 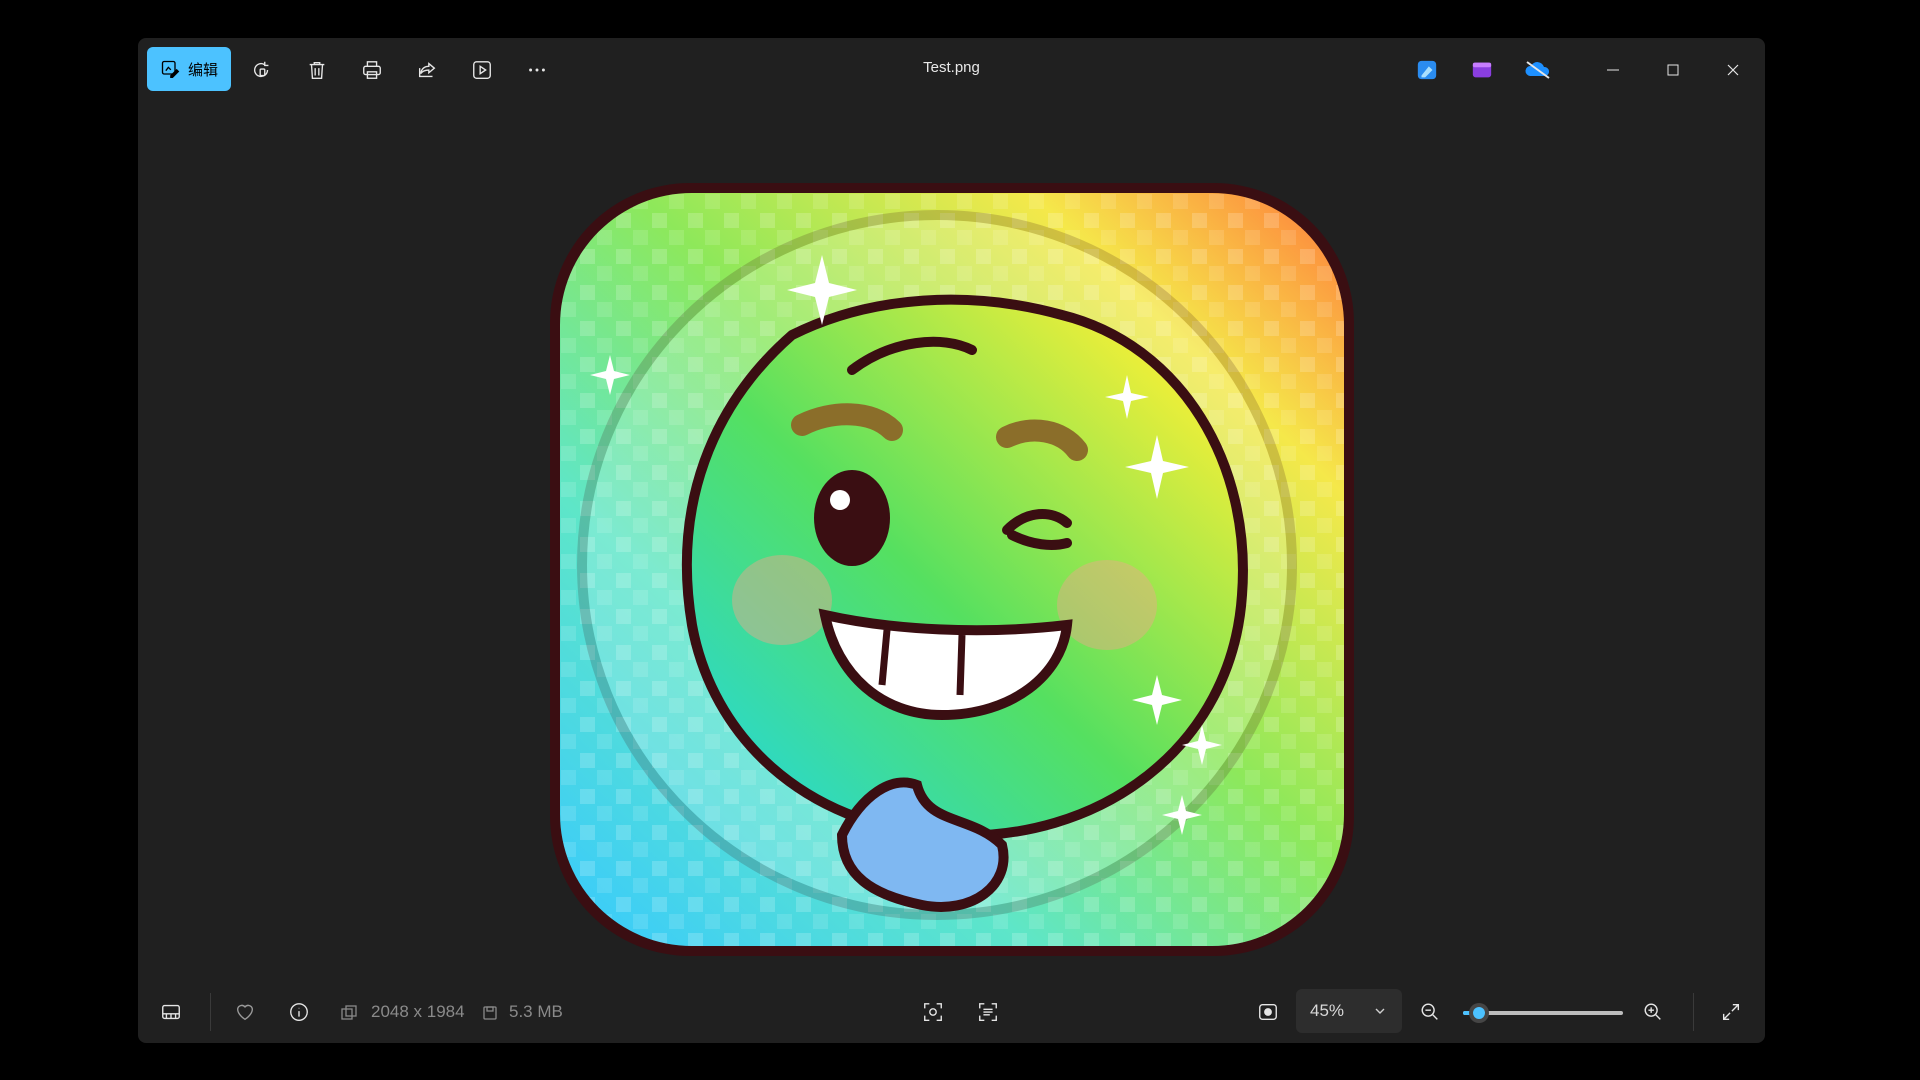 What do you see at coordinates (349, 1012) in the screenshot?
I see `dimensions-icon` at bounding box center [349, 1012].